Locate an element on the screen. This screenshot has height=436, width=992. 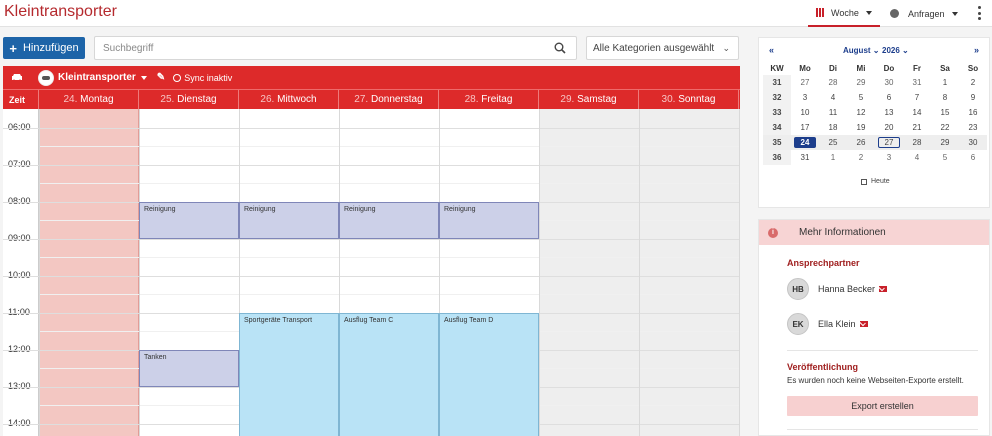
export-button: Export erstellen is located at coordinates (882, 406).